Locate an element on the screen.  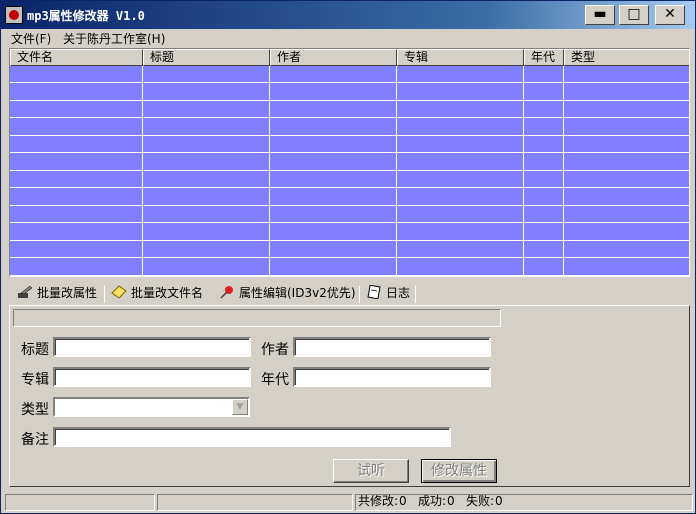
tab-batch-filename: 批量改文件名 is located at coordinates (155, 294).